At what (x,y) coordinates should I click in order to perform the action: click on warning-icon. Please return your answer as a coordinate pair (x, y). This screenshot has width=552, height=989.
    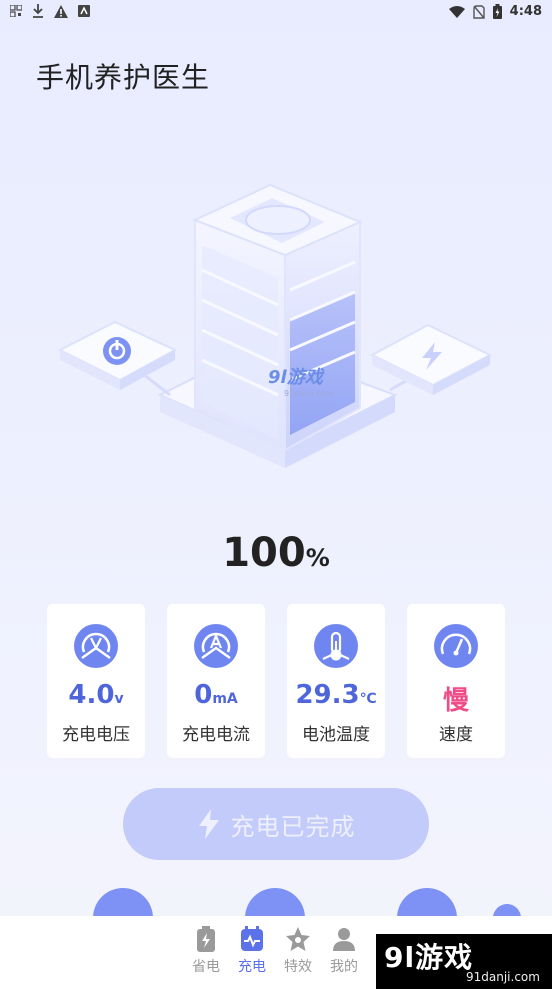
    Looking at the image, I should click on (61, 11).